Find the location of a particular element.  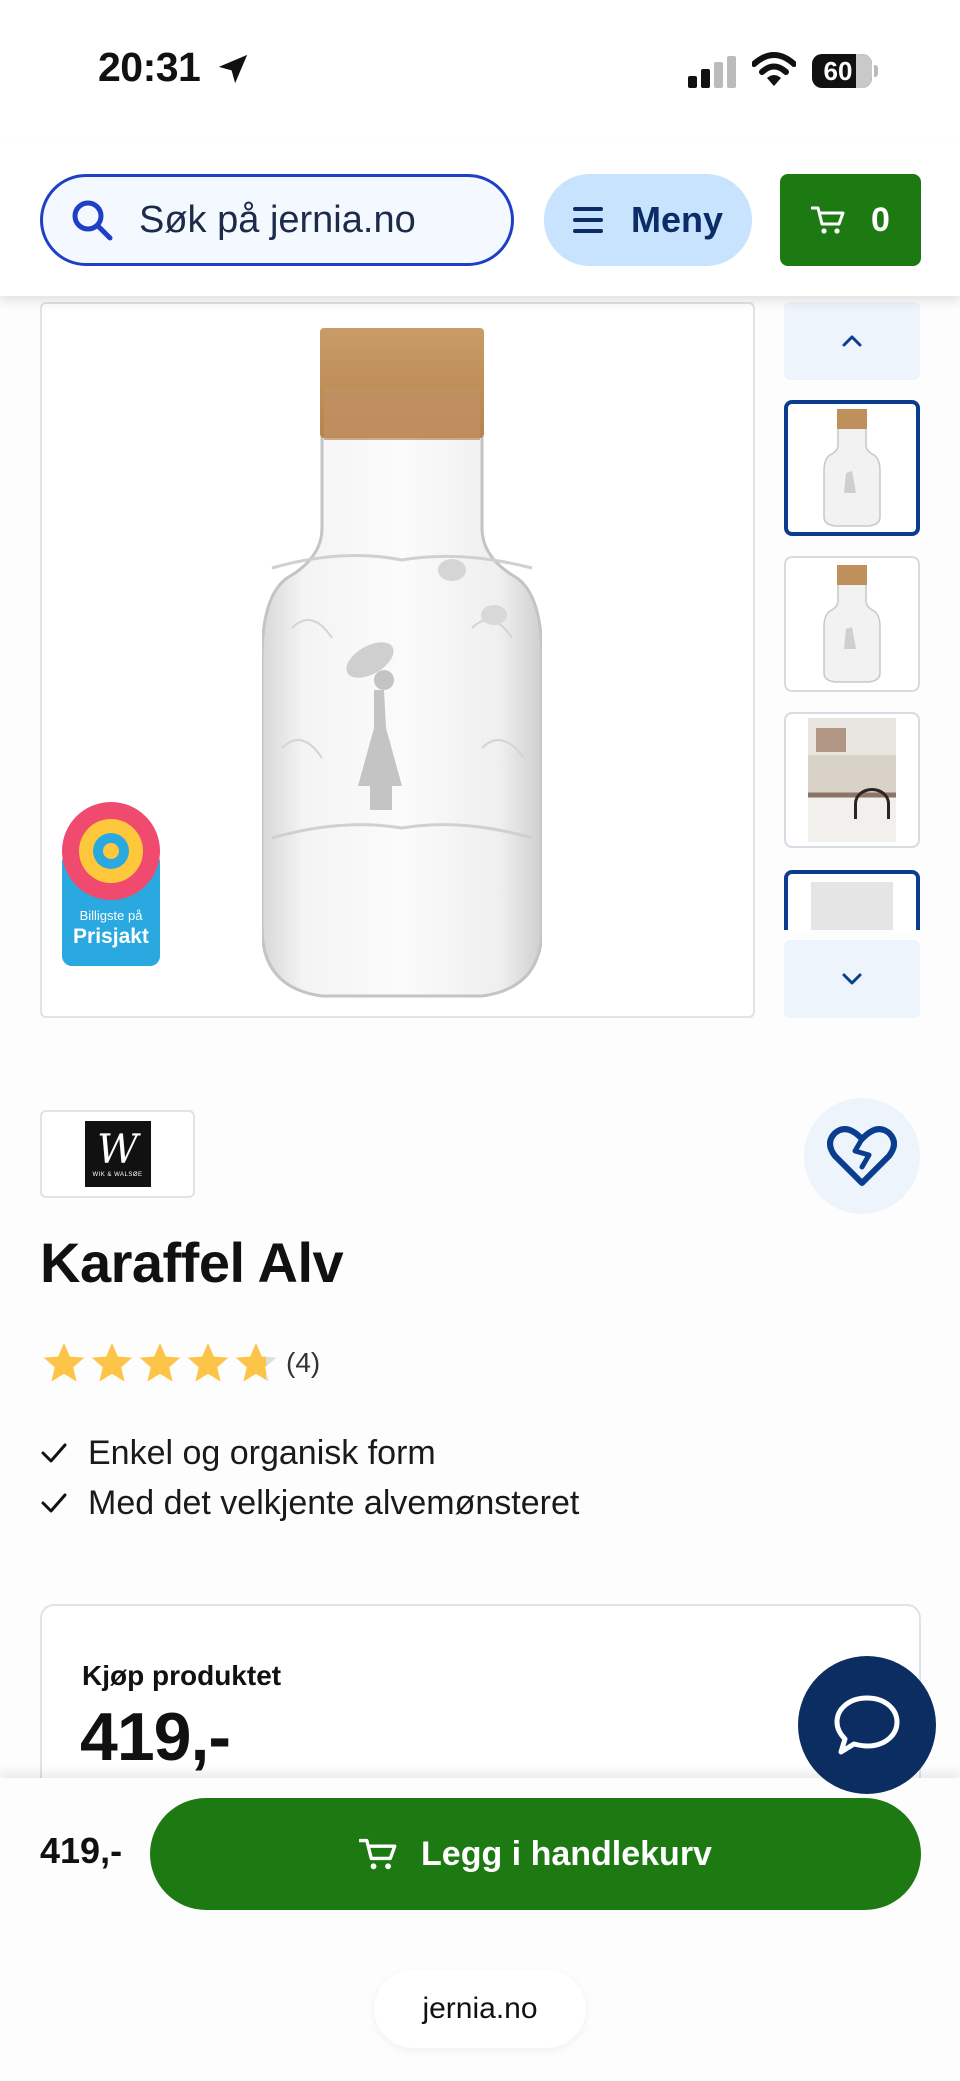

search-placeholder: Søk på jernia.no is located at coordinates (277, 219).